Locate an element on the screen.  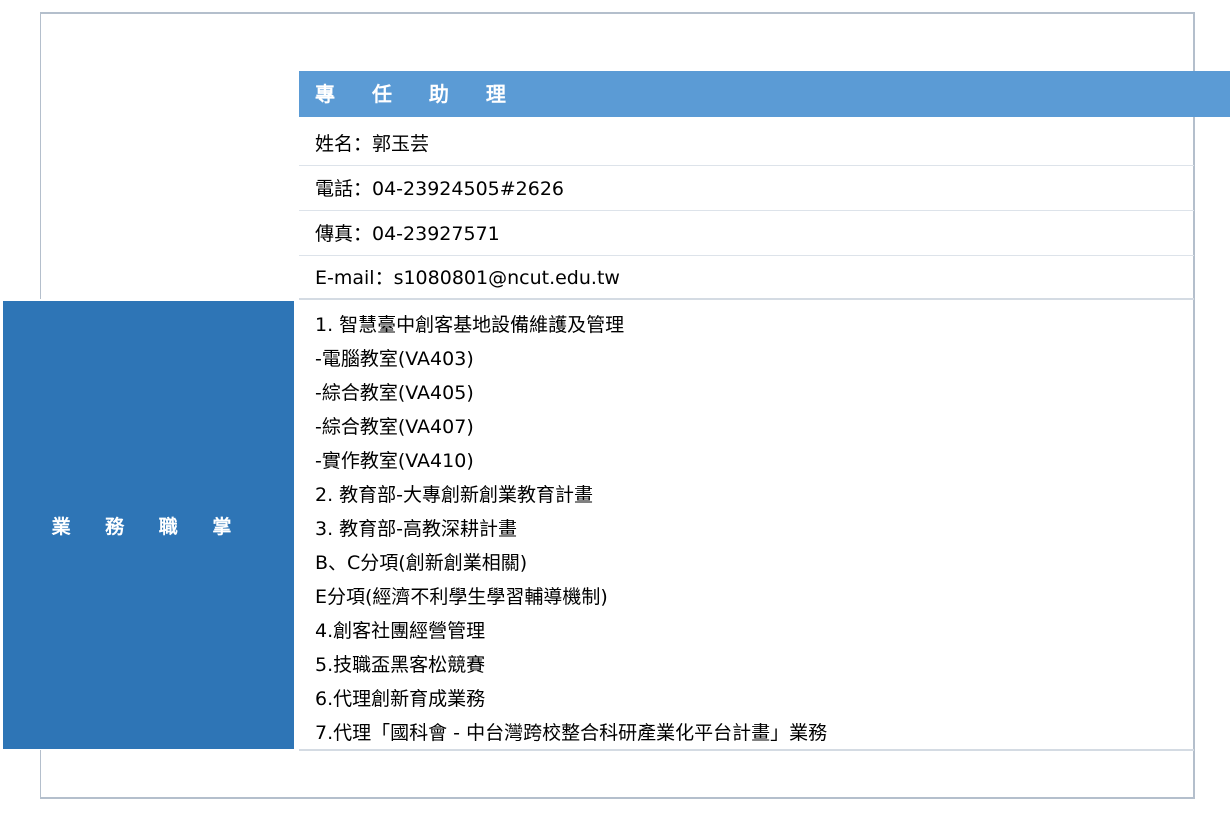
frame-left-border-lower is located at coordinates (40, 774).